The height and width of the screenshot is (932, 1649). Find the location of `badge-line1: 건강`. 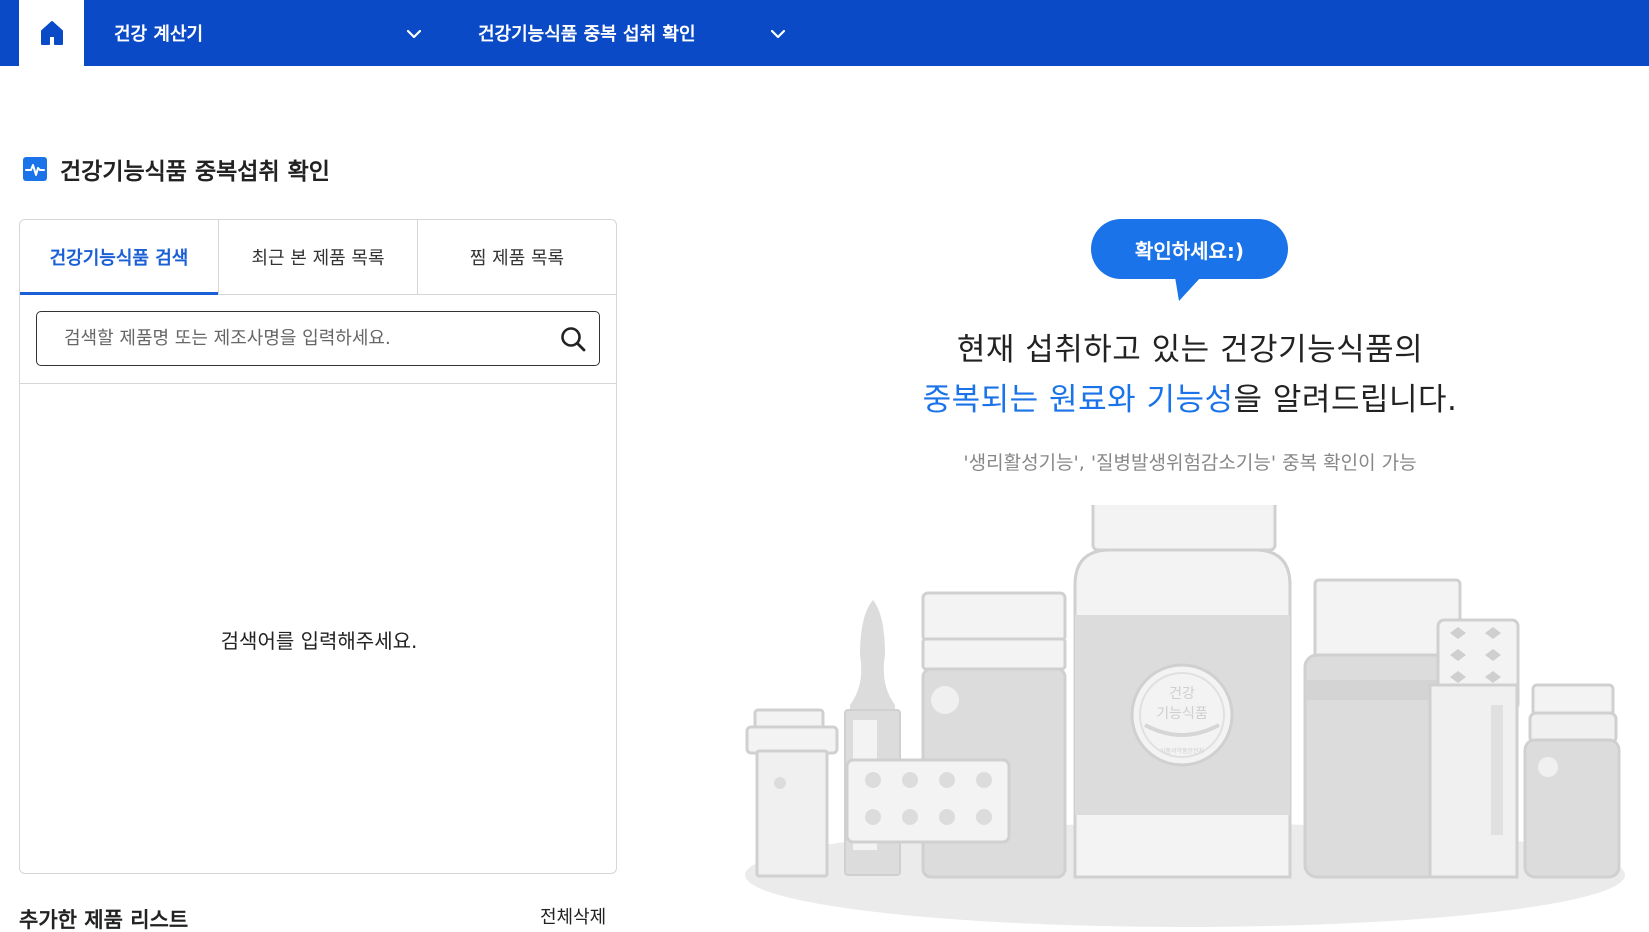

badge-line1: 건강 is located at coordinates (1182, 694).